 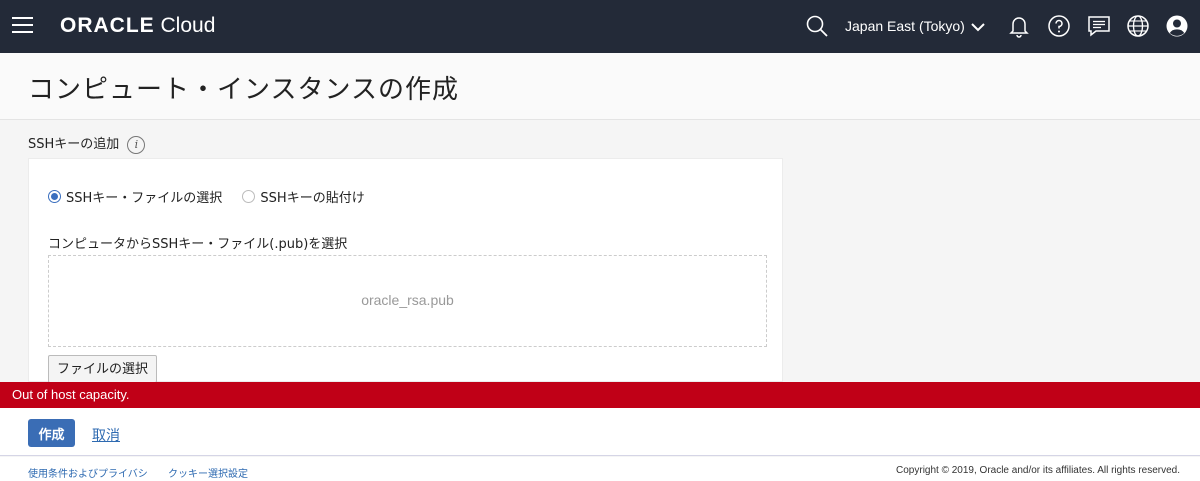 What do you see at coordinates (22, 25) in the screenshot?
I see `menu-icon` at bounding box center [22, 25].